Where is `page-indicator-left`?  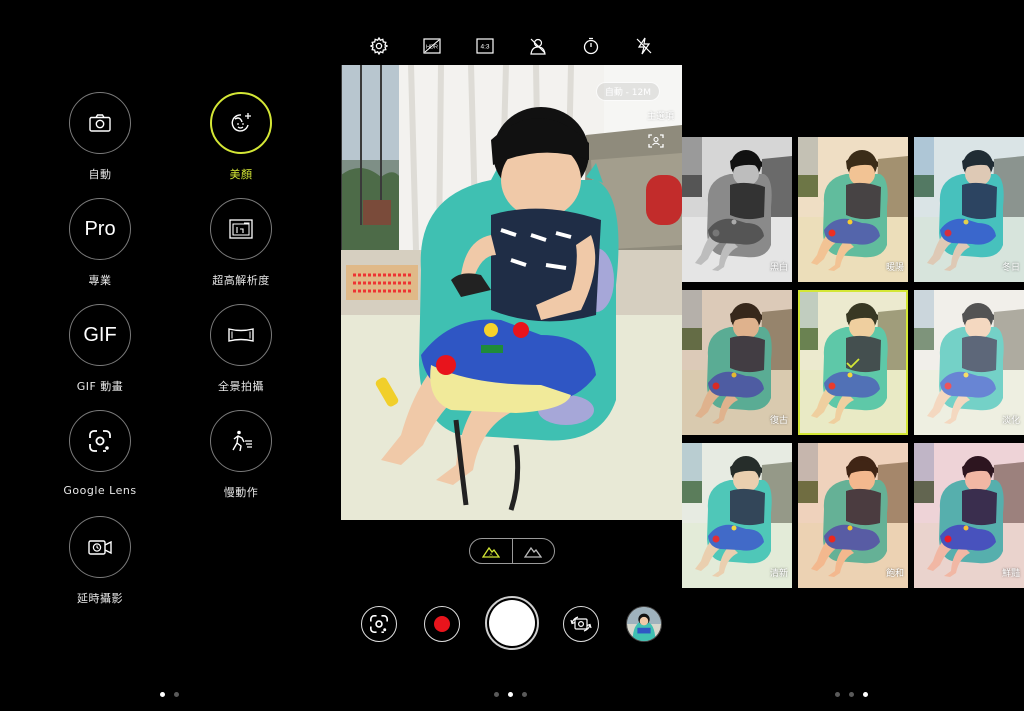
page-indicator-left is located at coordinates (169, 694).